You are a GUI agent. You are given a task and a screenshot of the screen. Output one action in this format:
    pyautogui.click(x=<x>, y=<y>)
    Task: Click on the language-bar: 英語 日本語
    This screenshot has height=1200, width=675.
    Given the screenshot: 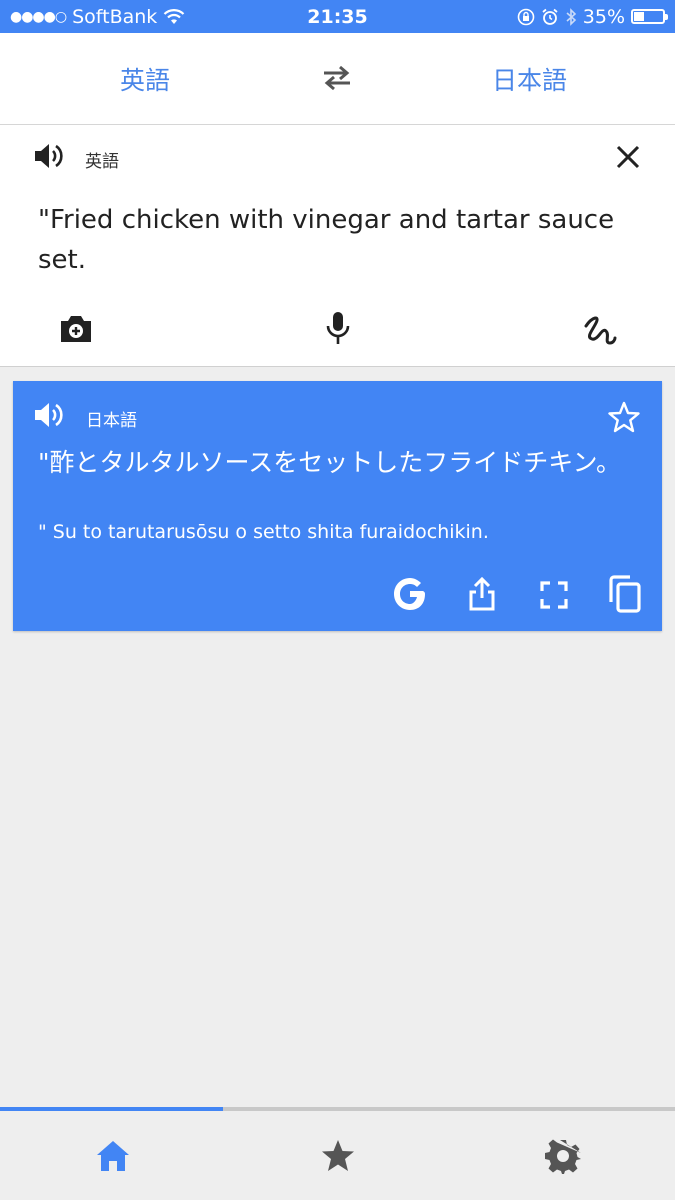 What is the action you would take?
    pyautogui.click(x=337, y=79)
    